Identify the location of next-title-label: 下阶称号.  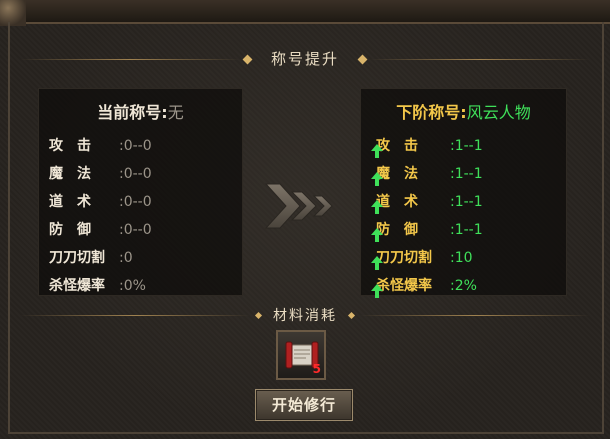
(428, 112).